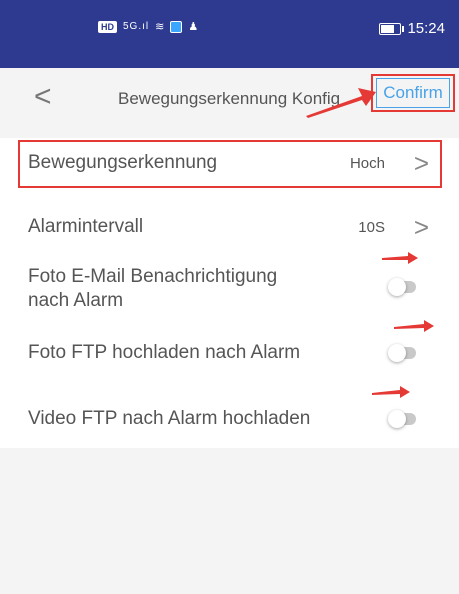  What do you see at coordinates (131, 26) in the screenshot?
I see `network-label: 5G` at bounding box center [131, 26].